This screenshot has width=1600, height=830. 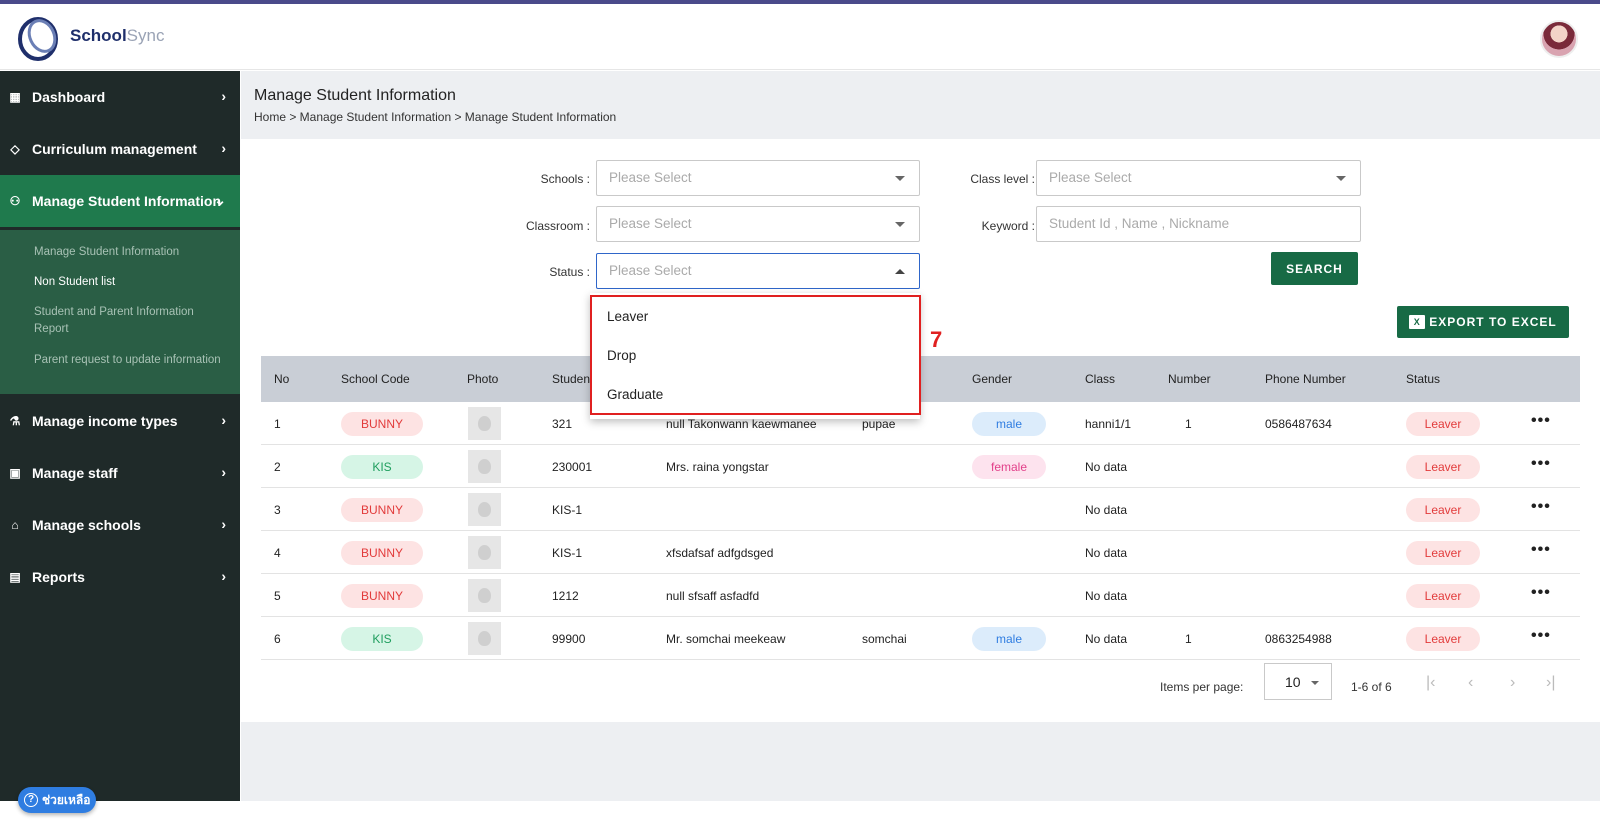 What do you see at coordinates (66, 799) in the screenshot?
I see `help-label: ช่วยเหลือ` at bounding box center [66, 799].